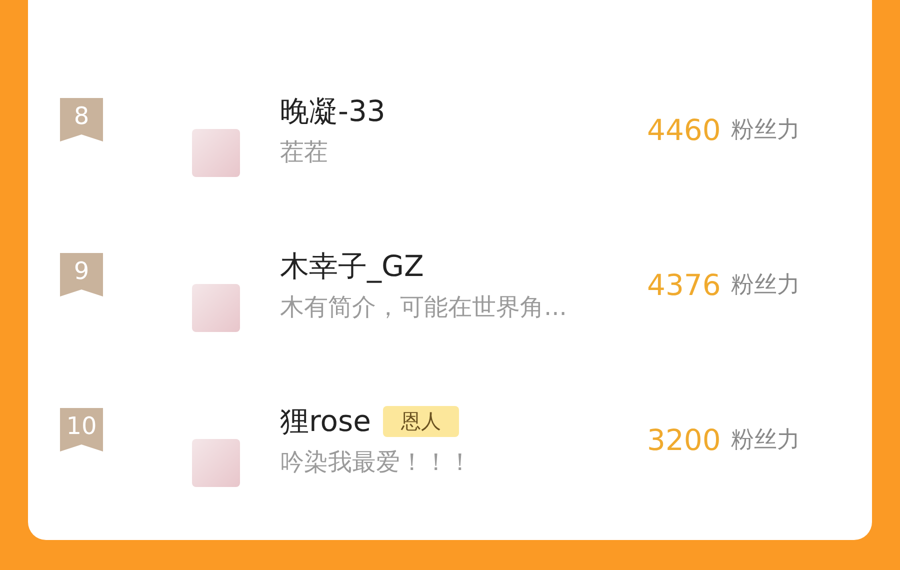 The image size is (900, 570). Describe the element at coordinates (304, 152) in the screenshot. I see `user-bio: 茬茬` at that location.